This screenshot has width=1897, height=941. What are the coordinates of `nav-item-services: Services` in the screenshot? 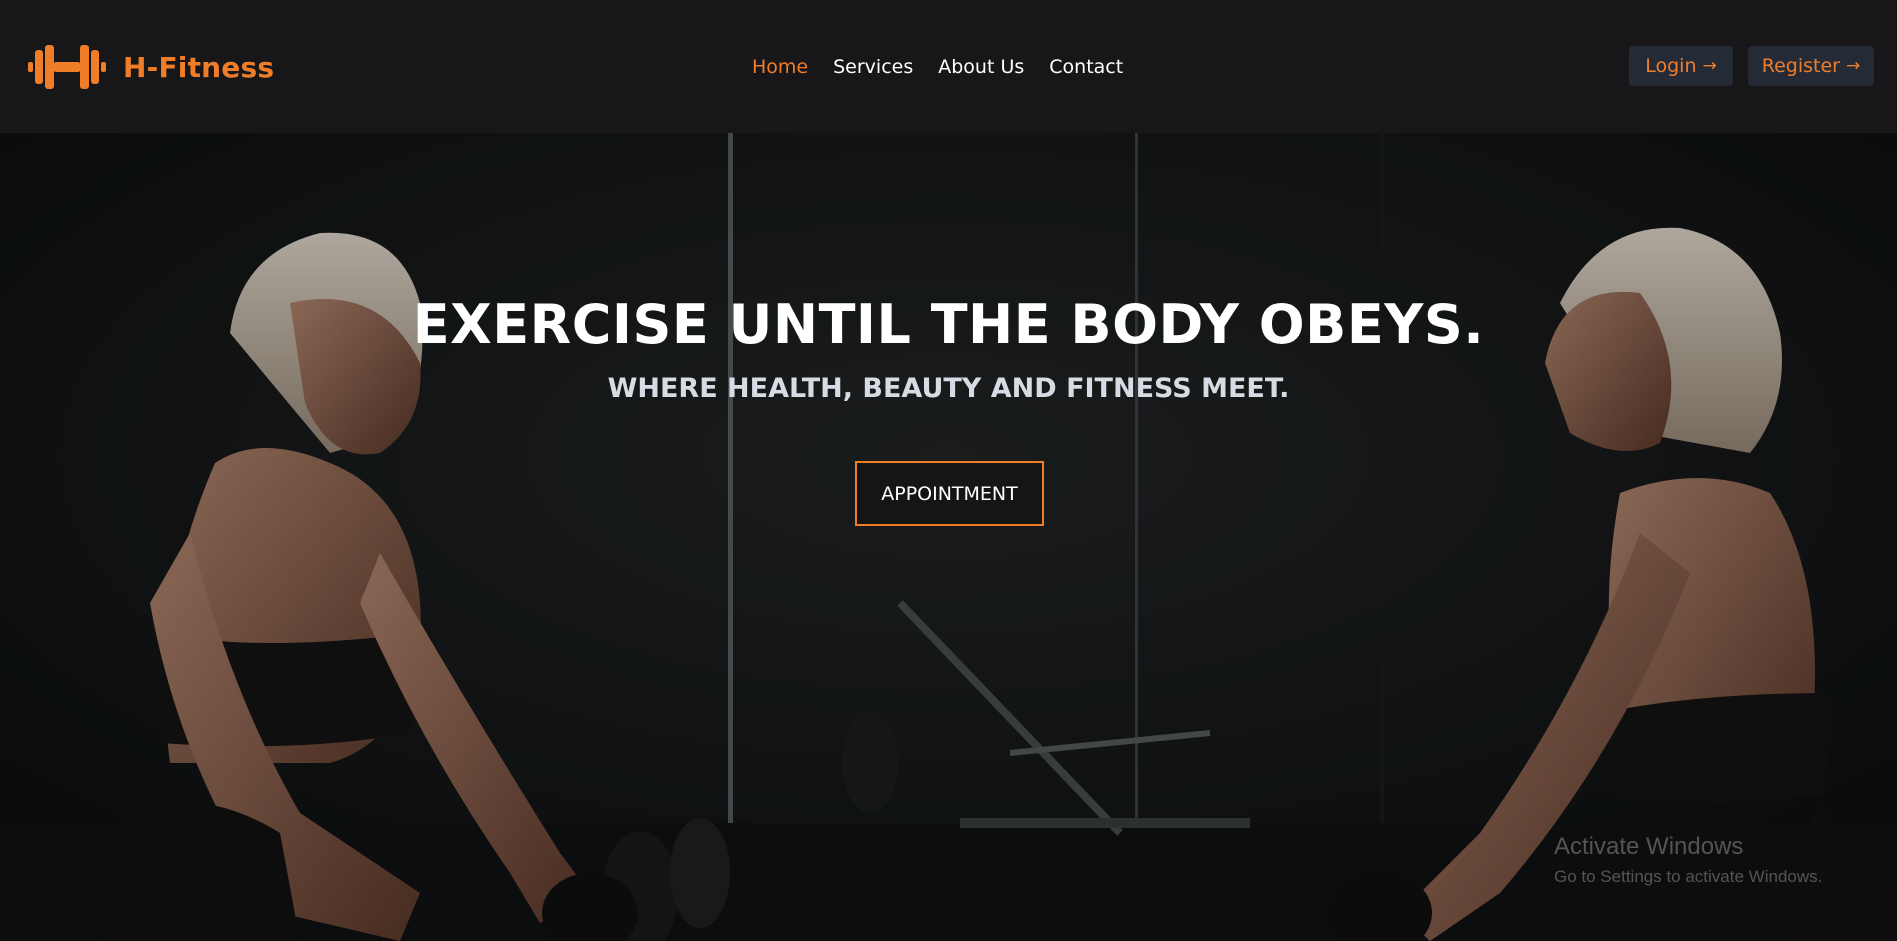 It's located at (873, 67).